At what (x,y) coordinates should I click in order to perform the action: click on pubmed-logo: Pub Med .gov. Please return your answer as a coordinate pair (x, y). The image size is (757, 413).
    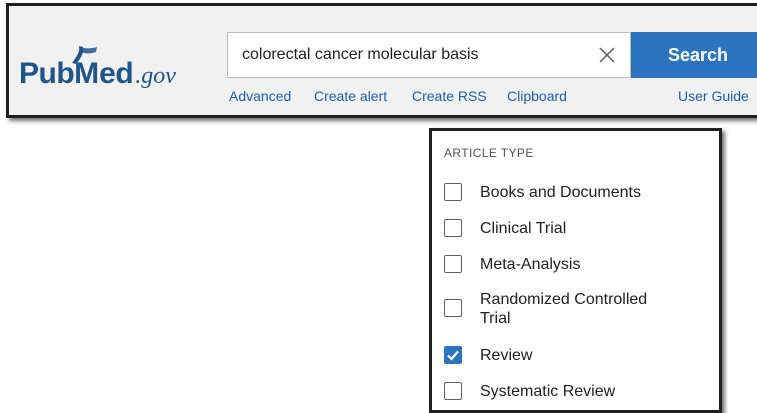
    Looking at the image, I should click on (97, 64).